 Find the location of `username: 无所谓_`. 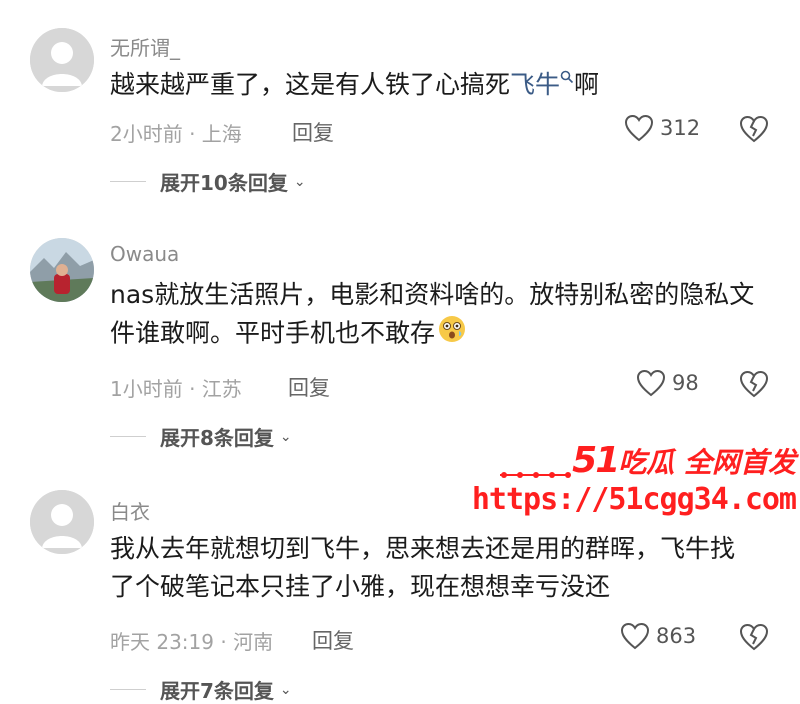

username: 无所谓_ is located at coordinates (145, 46).